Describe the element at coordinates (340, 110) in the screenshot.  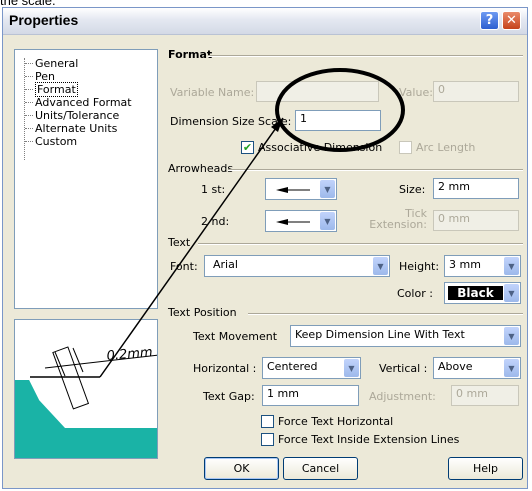
I see `highlight-ellipse` at that location.